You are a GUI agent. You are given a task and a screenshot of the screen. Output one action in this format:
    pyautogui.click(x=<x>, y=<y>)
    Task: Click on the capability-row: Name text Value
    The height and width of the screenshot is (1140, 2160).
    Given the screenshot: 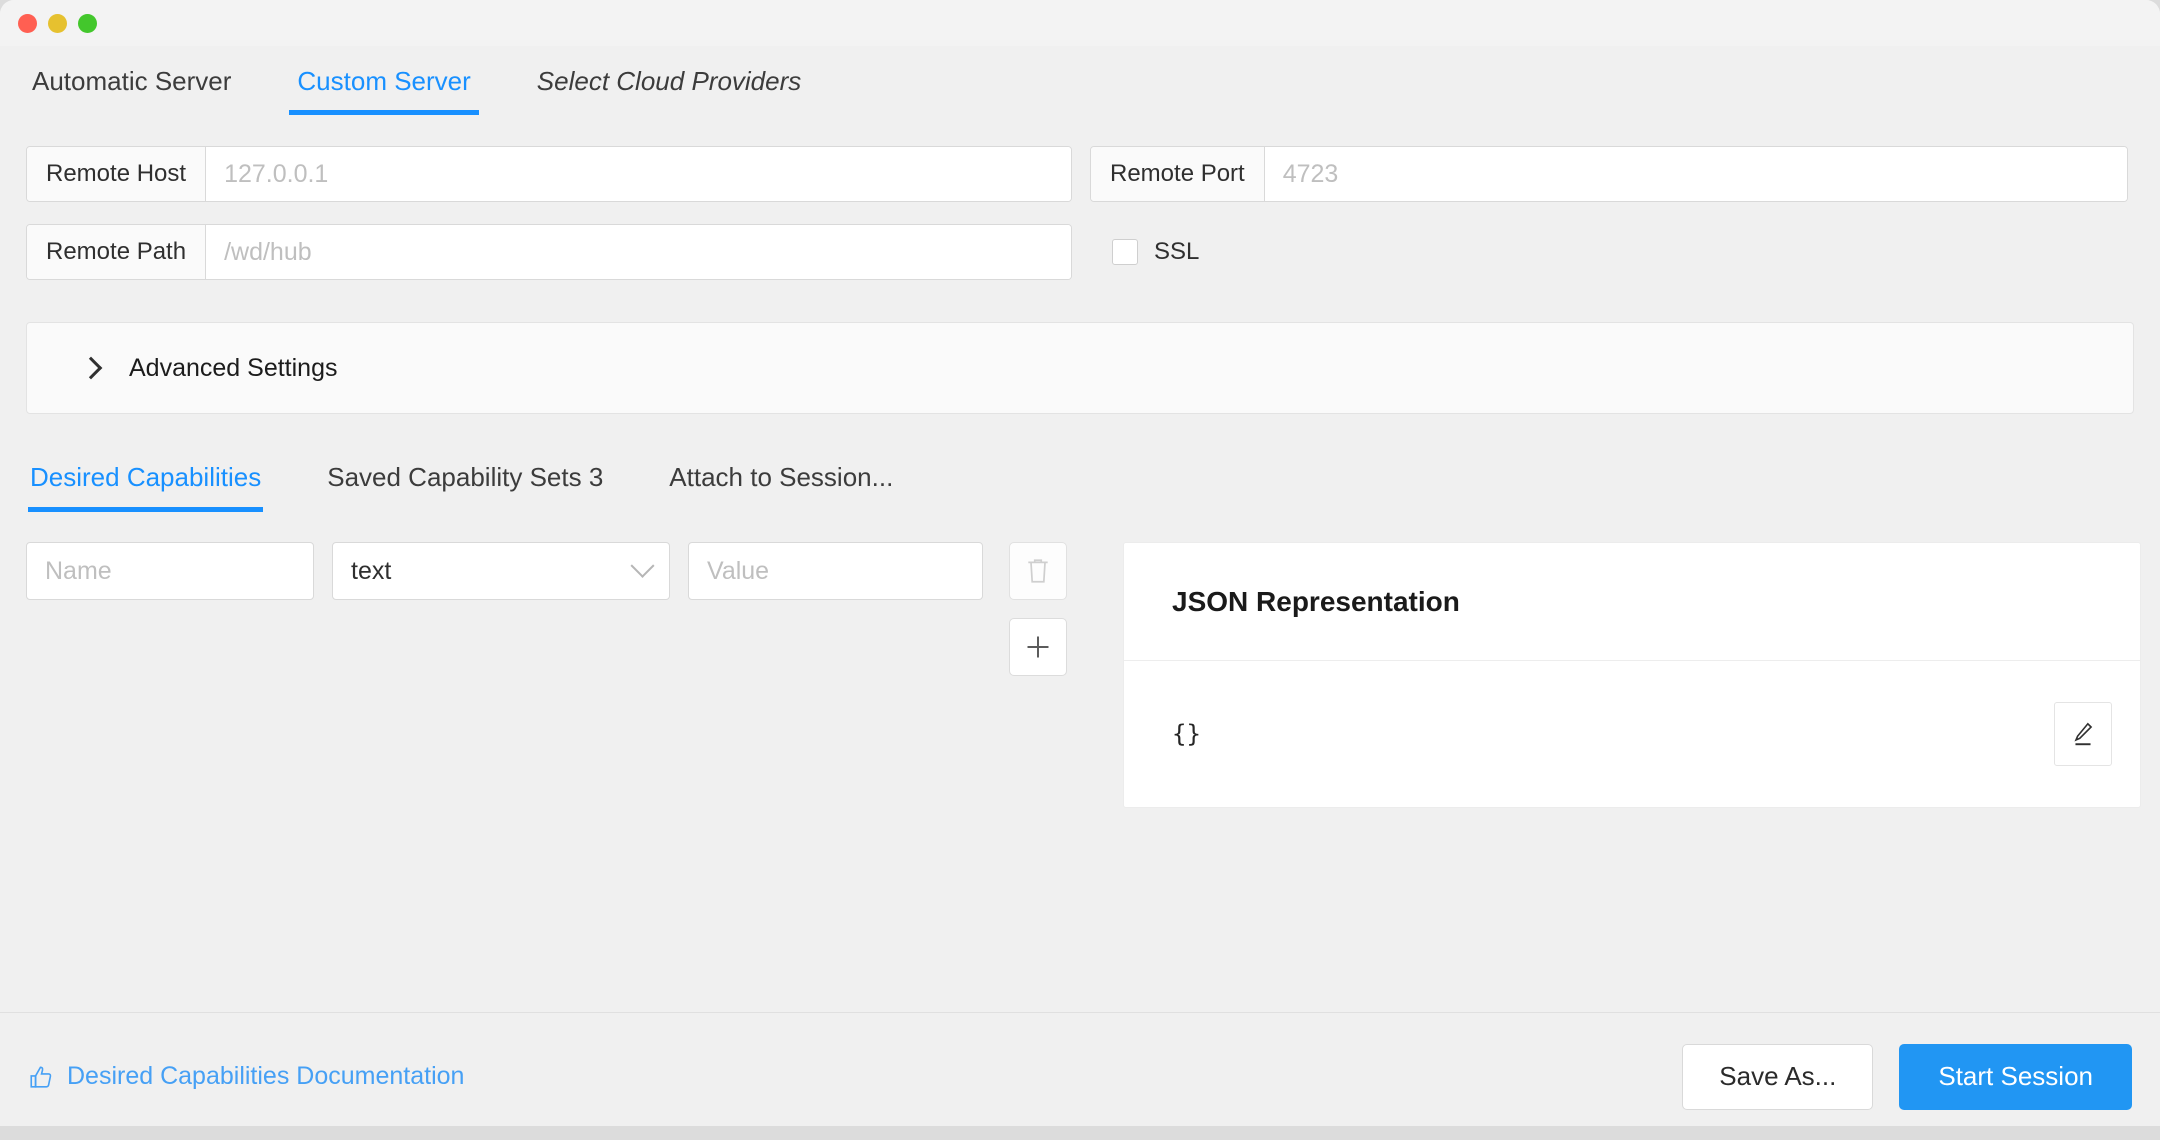 What is the action you would take?
    pyautogui.click(x=563, y=609)
    